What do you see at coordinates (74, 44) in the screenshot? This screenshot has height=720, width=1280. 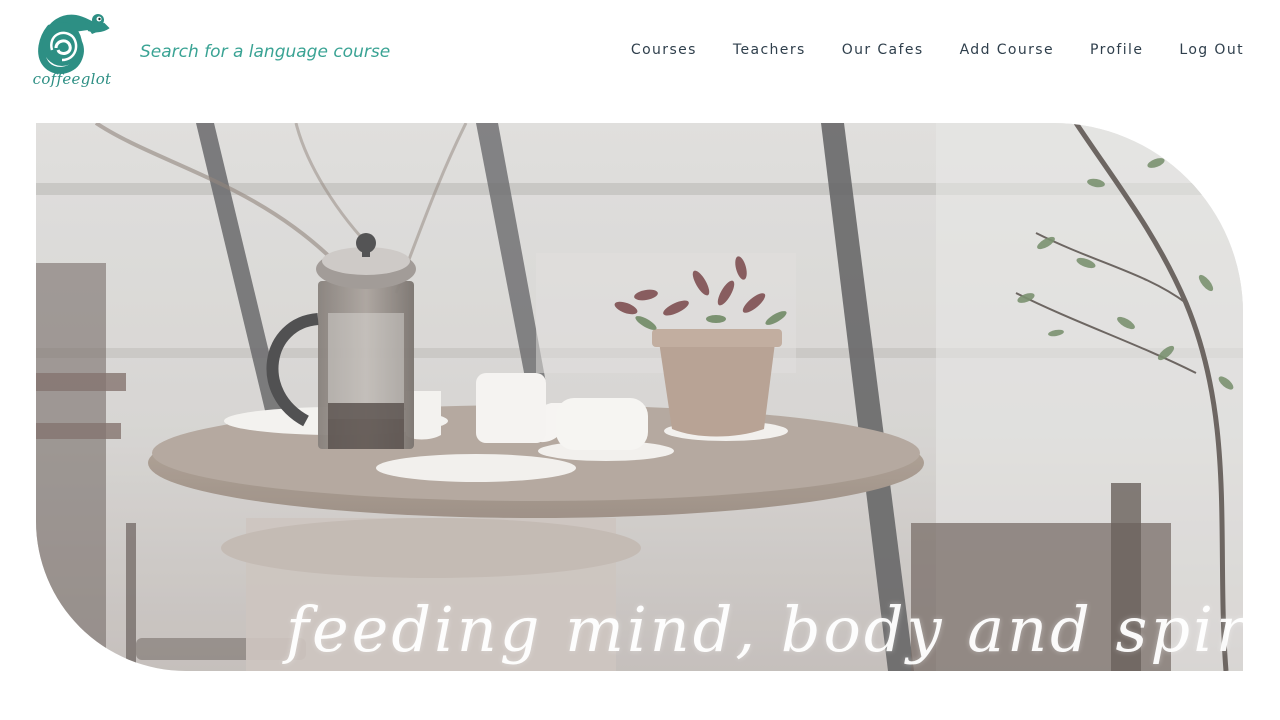 I see `chameleon-icon` at bounding box center [74, 44].